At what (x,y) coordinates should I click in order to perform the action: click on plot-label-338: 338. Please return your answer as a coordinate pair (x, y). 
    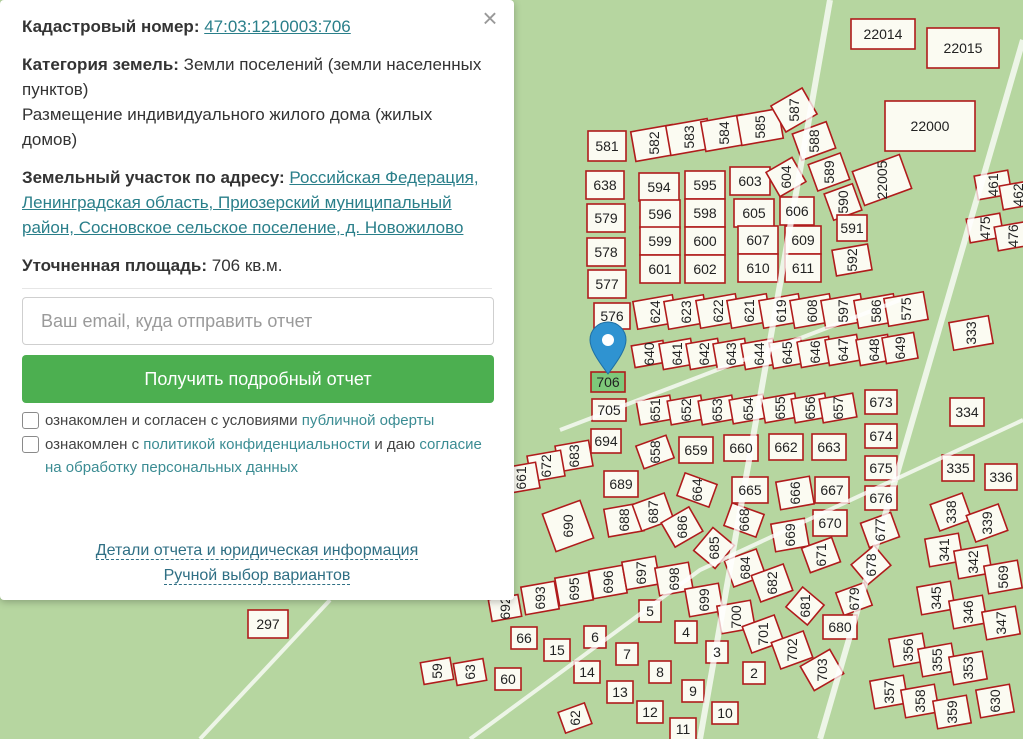
    Looking at the image, I should click on (951, 512).